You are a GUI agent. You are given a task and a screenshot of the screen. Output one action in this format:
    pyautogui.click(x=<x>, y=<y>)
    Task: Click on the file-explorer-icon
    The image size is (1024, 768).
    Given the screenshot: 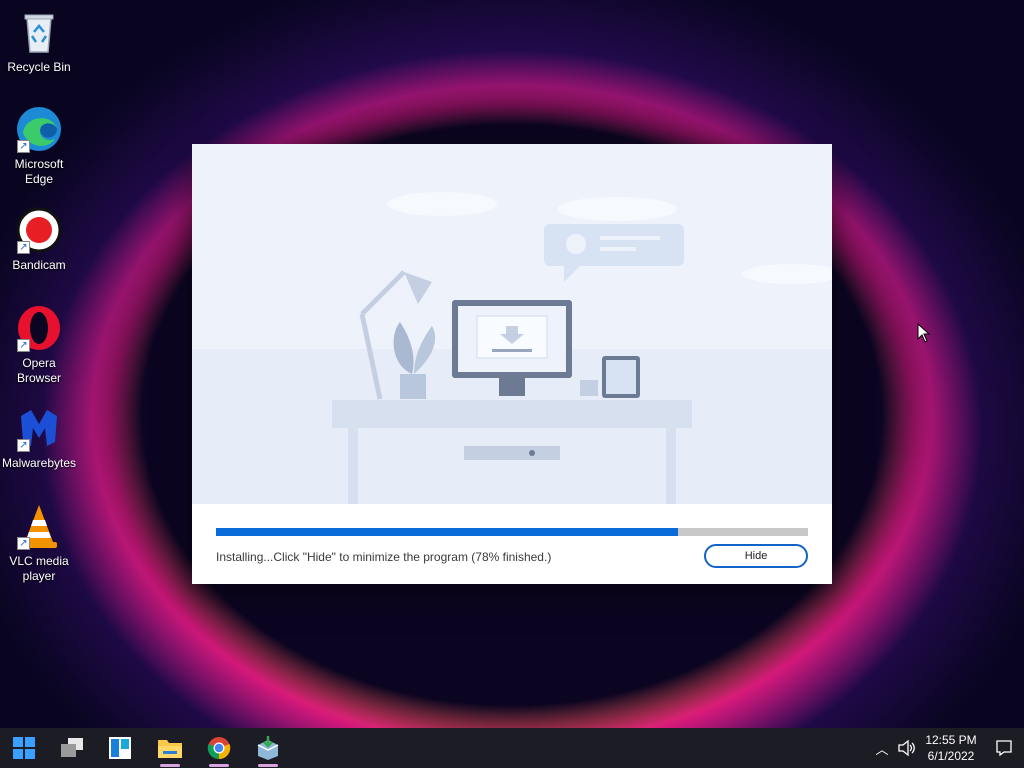 What is the action you would take?
    pyautogui.click(x=170, y=749)
    